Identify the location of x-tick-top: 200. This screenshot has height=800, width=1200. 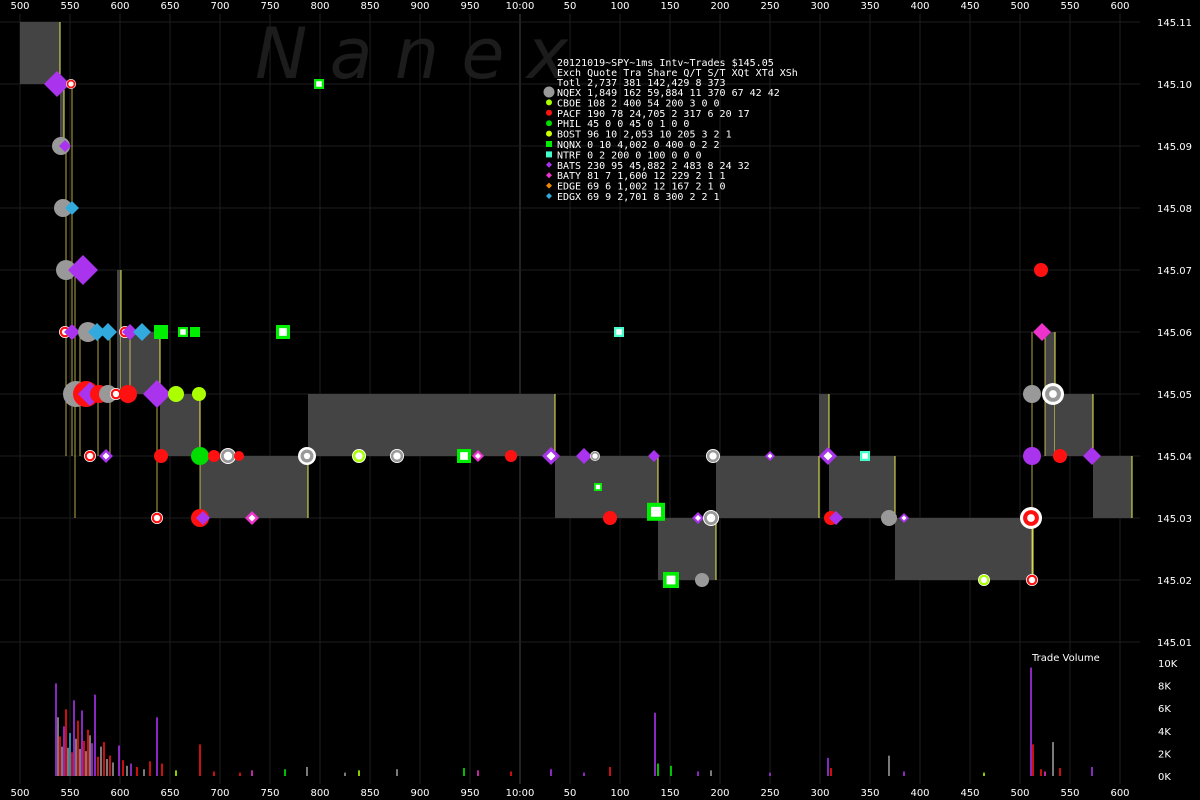
(719, 6).